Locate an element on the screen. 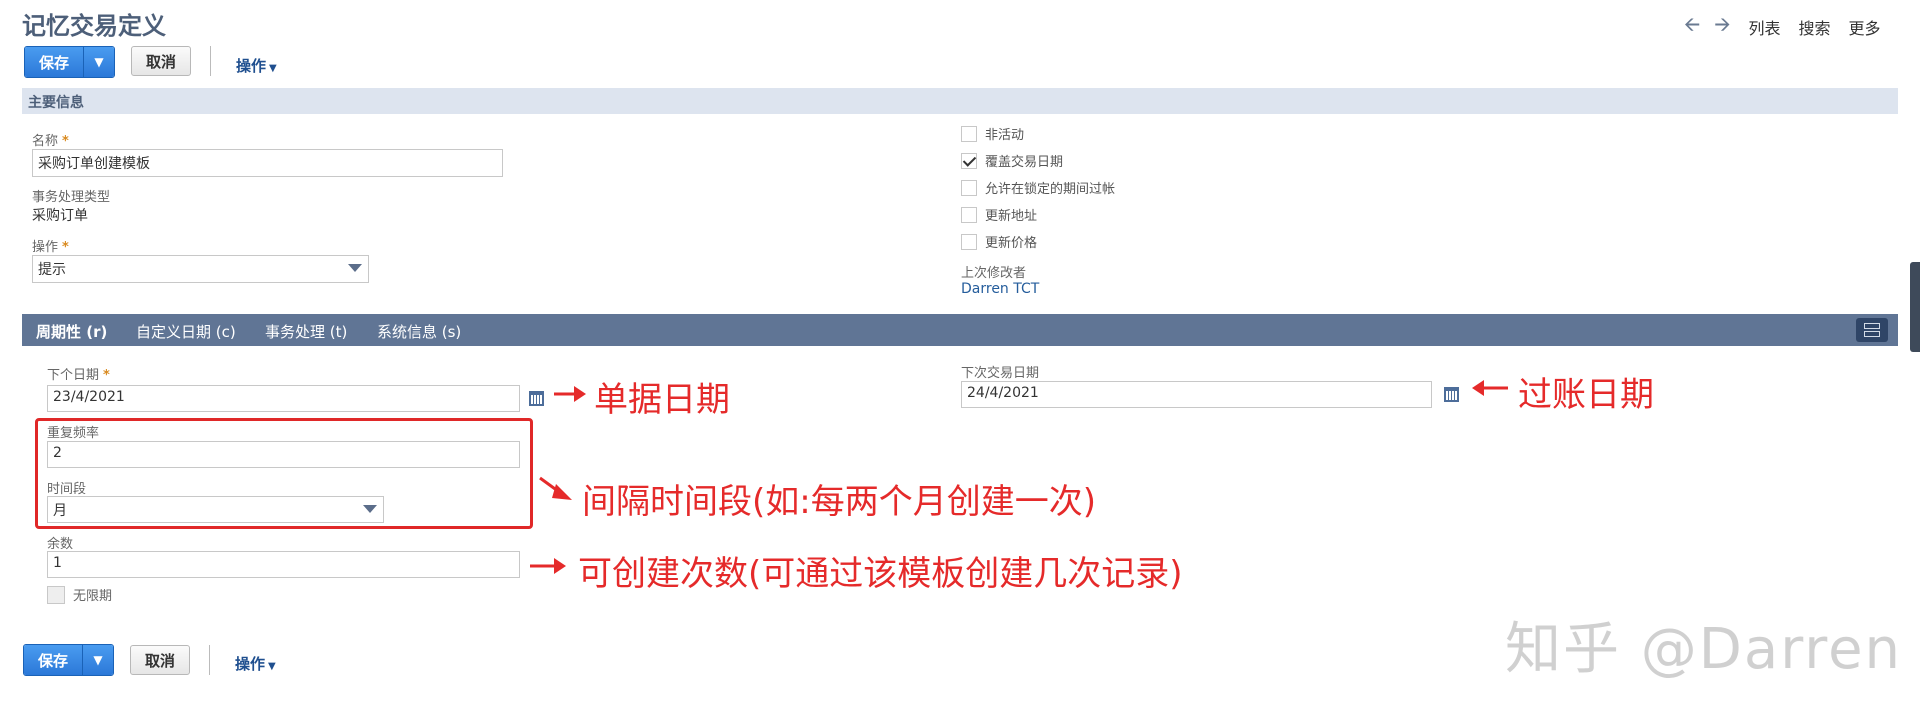  next-date-label-text: 下个日期 is located at coordinates (73, 375).